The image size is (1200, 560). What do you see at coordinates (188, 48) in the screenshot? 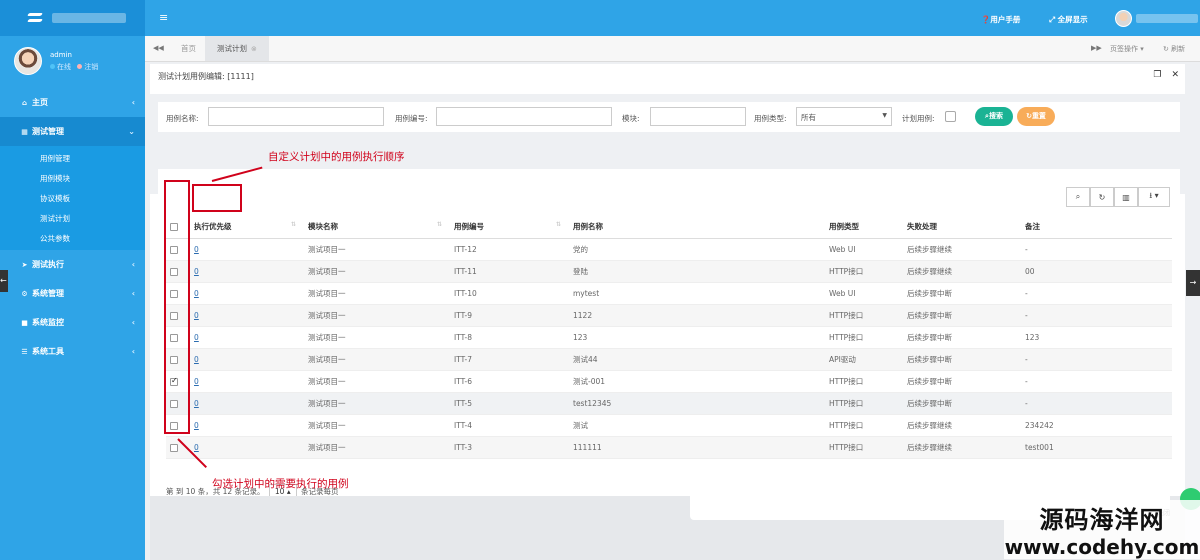
I see `tab-home: 首页` at bounding box center [188, 48].